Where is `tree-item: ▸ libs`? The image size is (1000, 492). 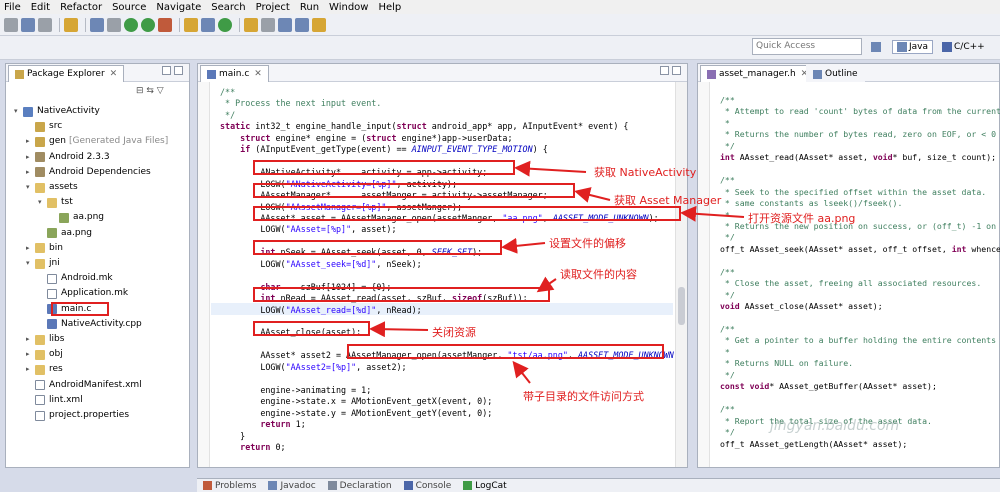
tree-item: ▸ libs is located at coordinates (45, 339).